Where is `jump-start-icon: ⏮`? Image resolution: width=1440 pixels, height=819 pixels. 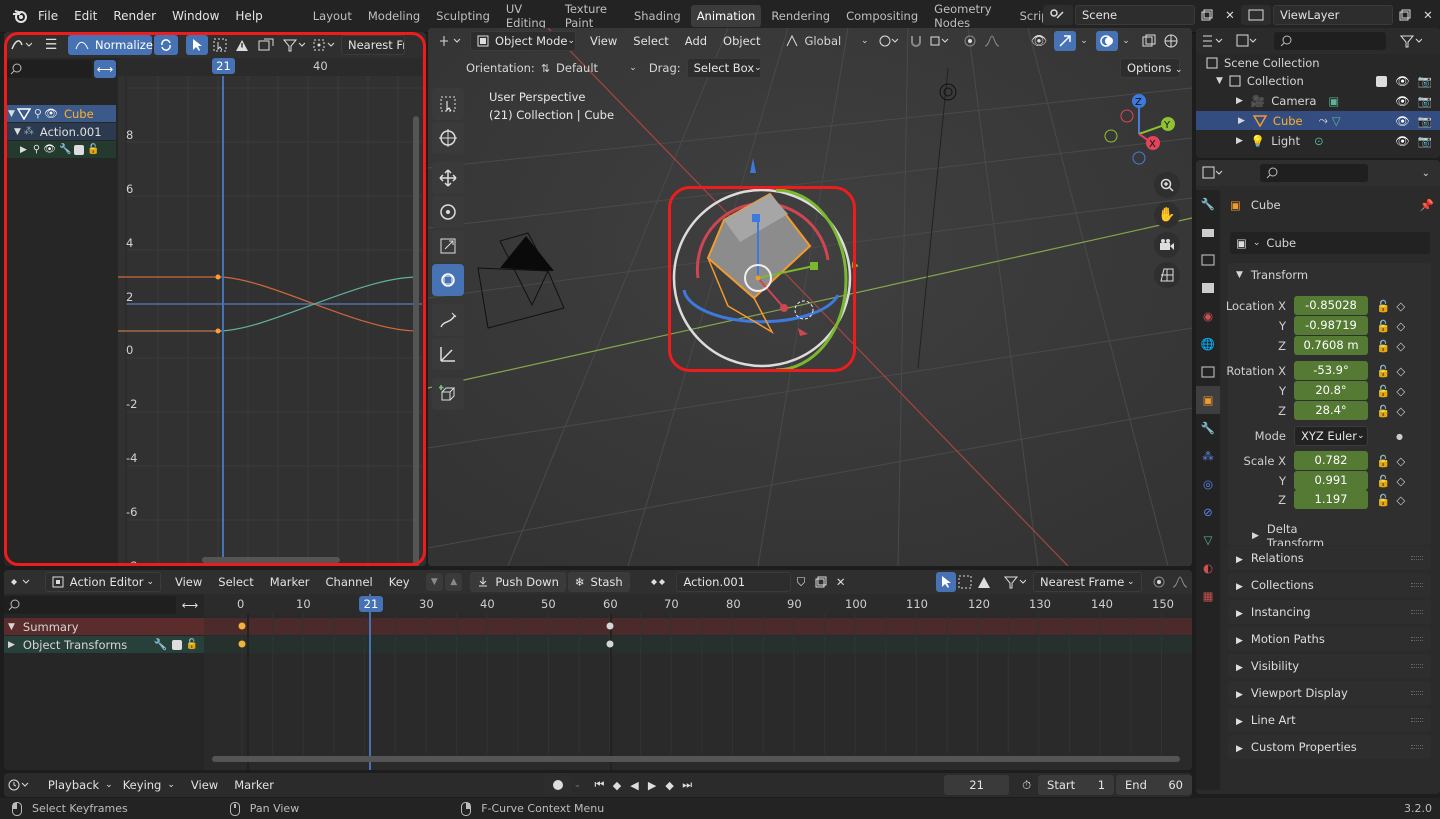
jump-start-icon: ⏮ is located at coordinates (600, 785).